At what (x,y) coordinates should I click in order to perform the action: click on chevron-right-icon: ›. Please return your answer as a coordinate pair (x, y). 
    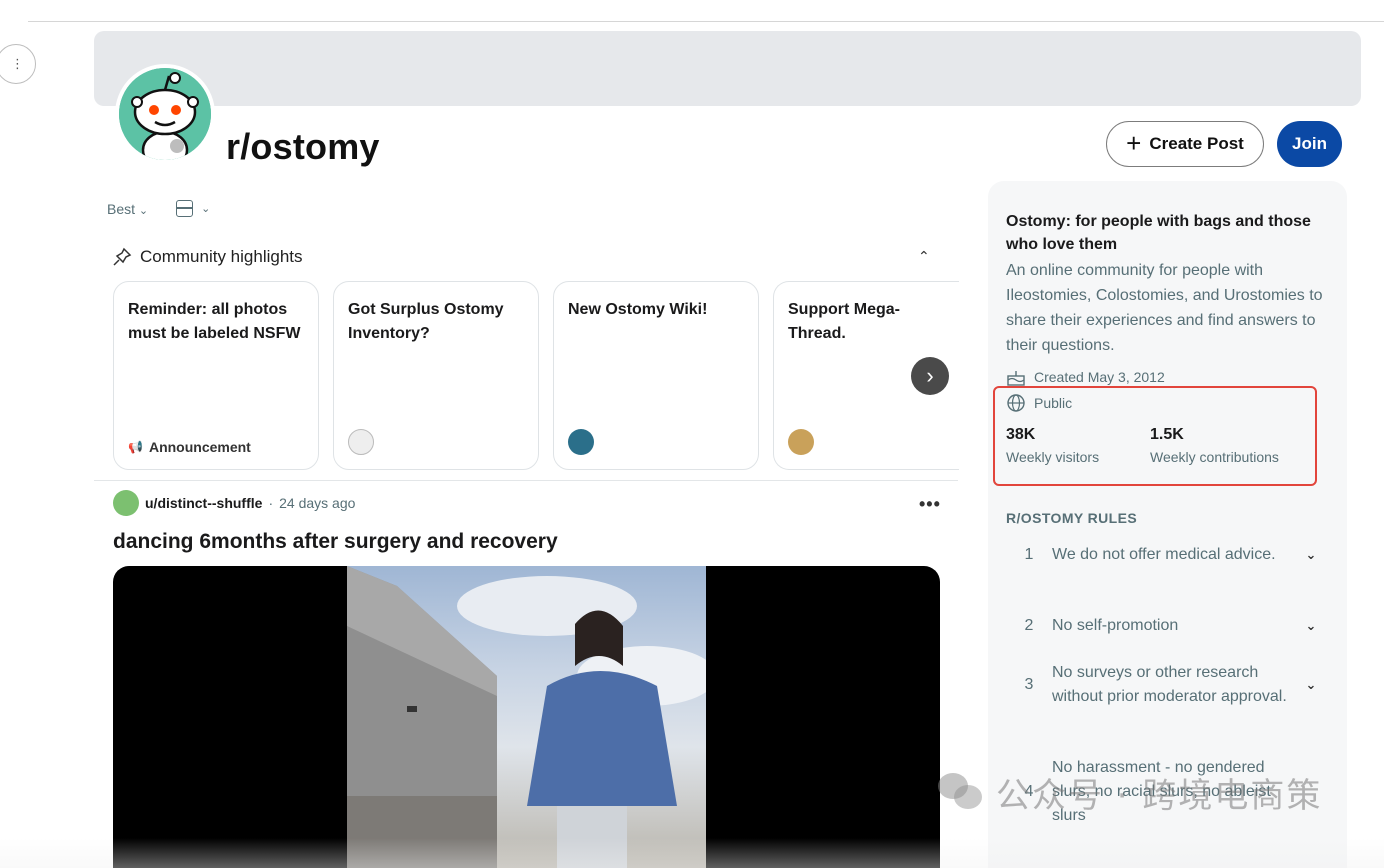
    Looking at the image, I should click on (930, 375).